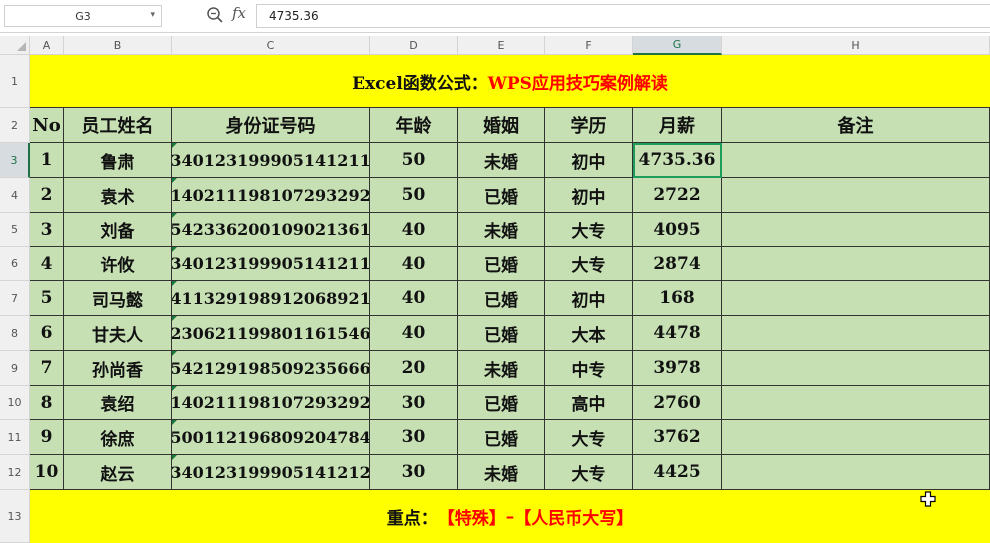  What do you see at coordinates (501, 45) in the screenshot?
I see `column-header-e: E` at bounding box center [501, 45].